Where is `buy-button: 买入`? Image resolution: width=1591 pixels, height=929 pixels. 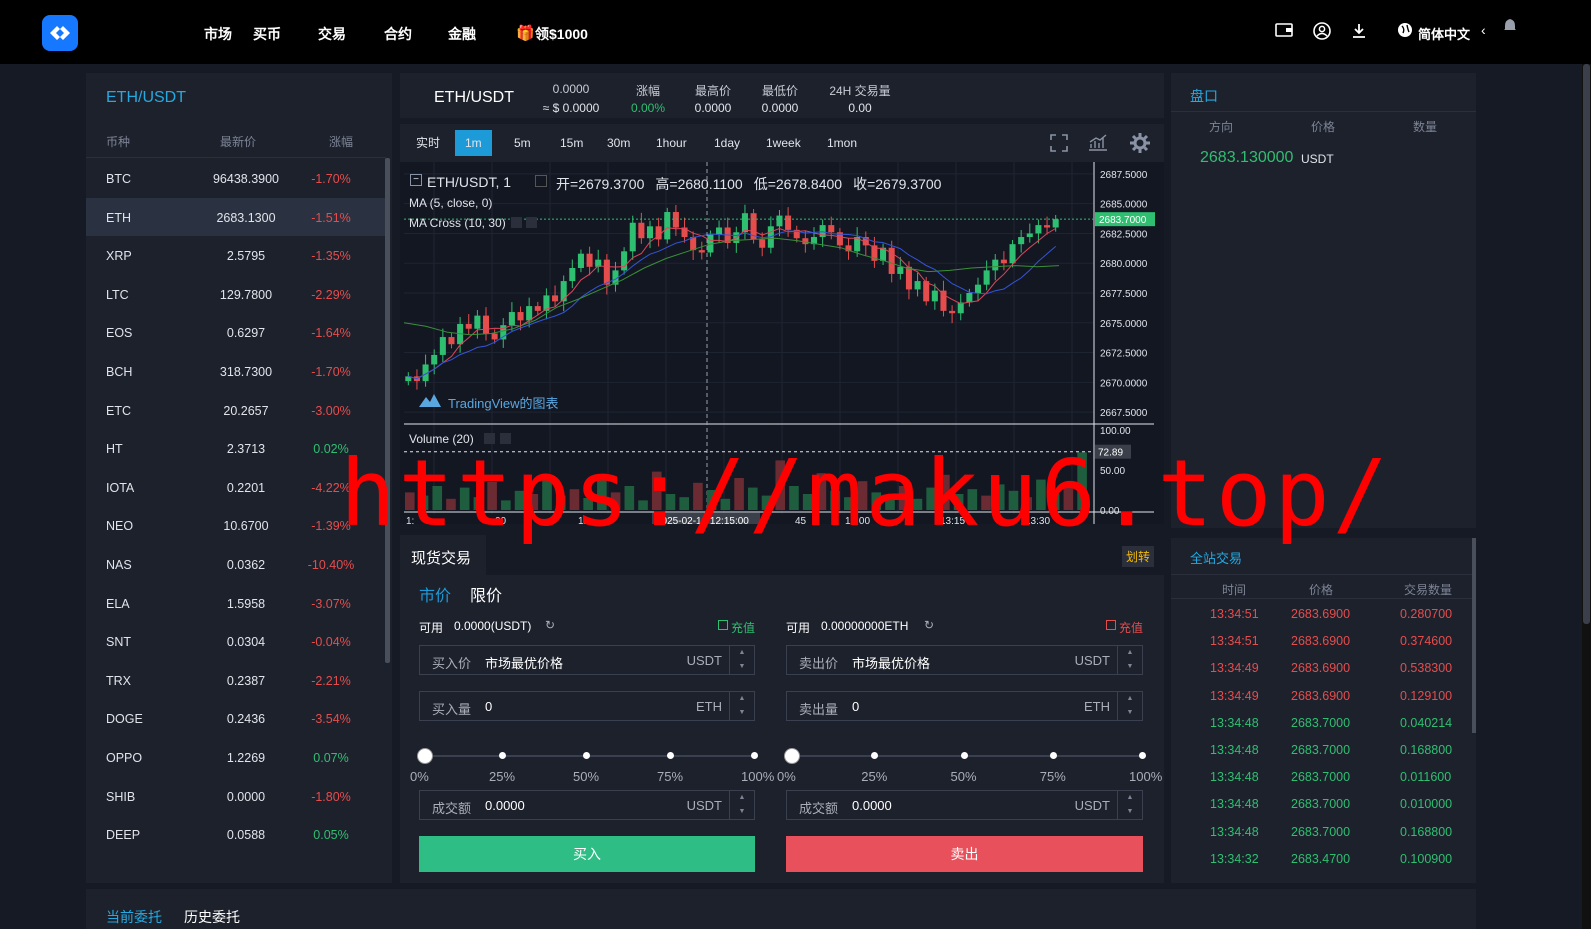 buy-button: 买入 is located at coordinates (587, 854).